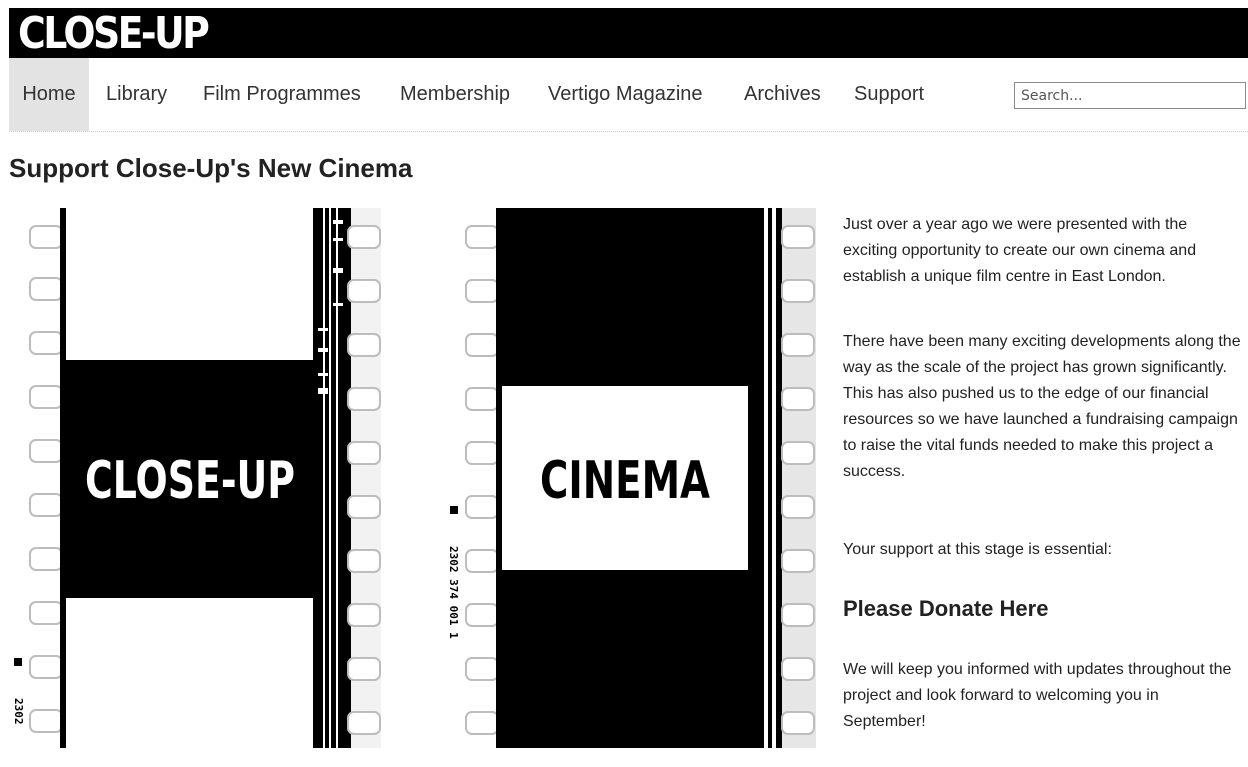  Describe the element at coordinates (18, 711) in the screenshot. I see `edge-code-left: 2302` at that location.